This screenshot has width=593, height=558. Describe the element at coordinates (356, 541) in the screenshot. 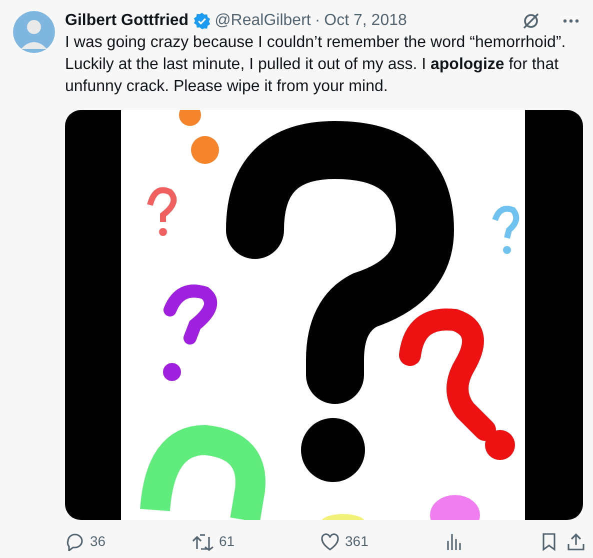

I see `action-count: 361` at that location.